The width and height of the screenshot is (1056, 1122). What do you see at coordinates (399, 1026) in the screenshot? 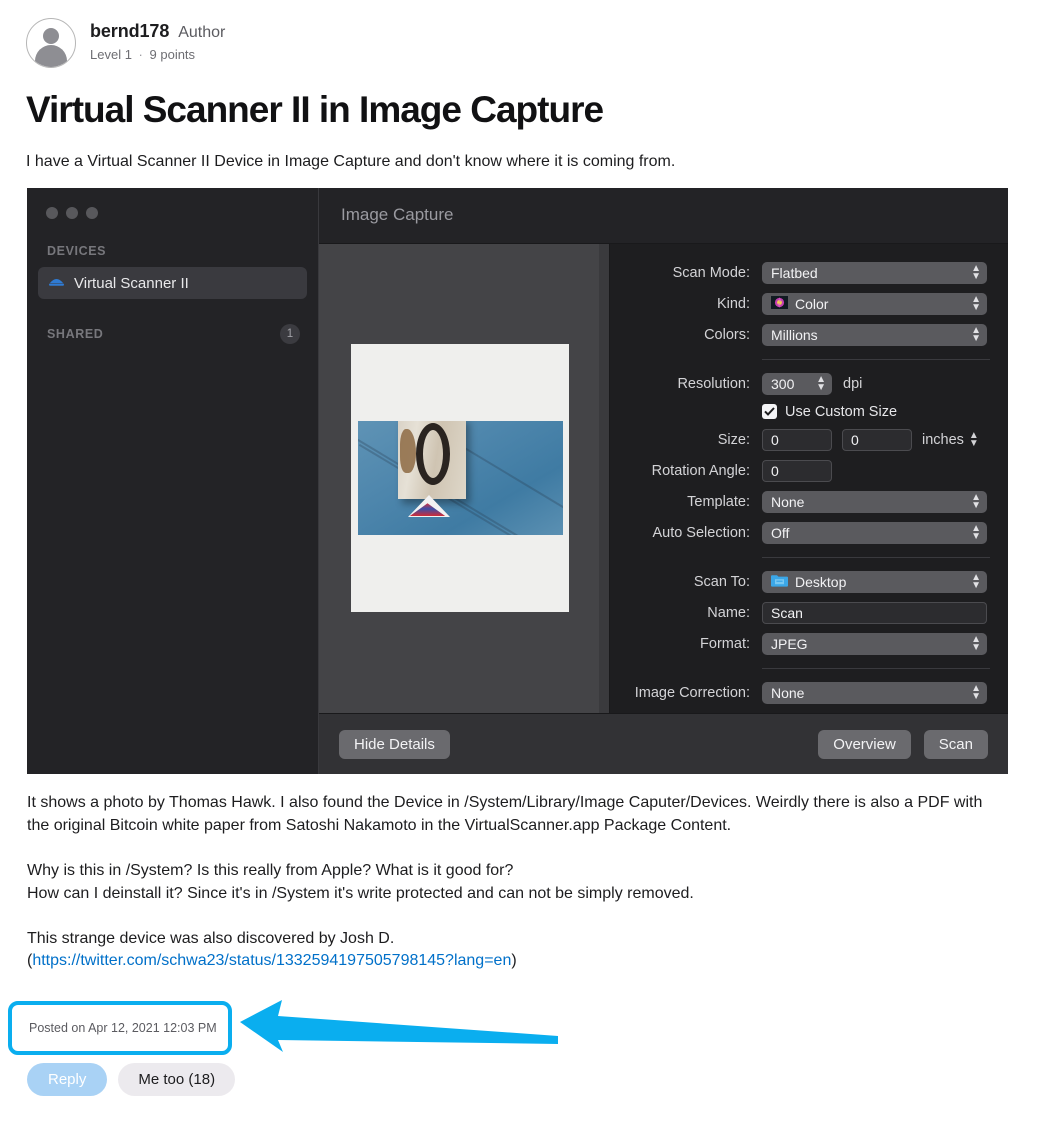
I see `left-arrow-annotation-icon` at bounding box center [399, 1026].